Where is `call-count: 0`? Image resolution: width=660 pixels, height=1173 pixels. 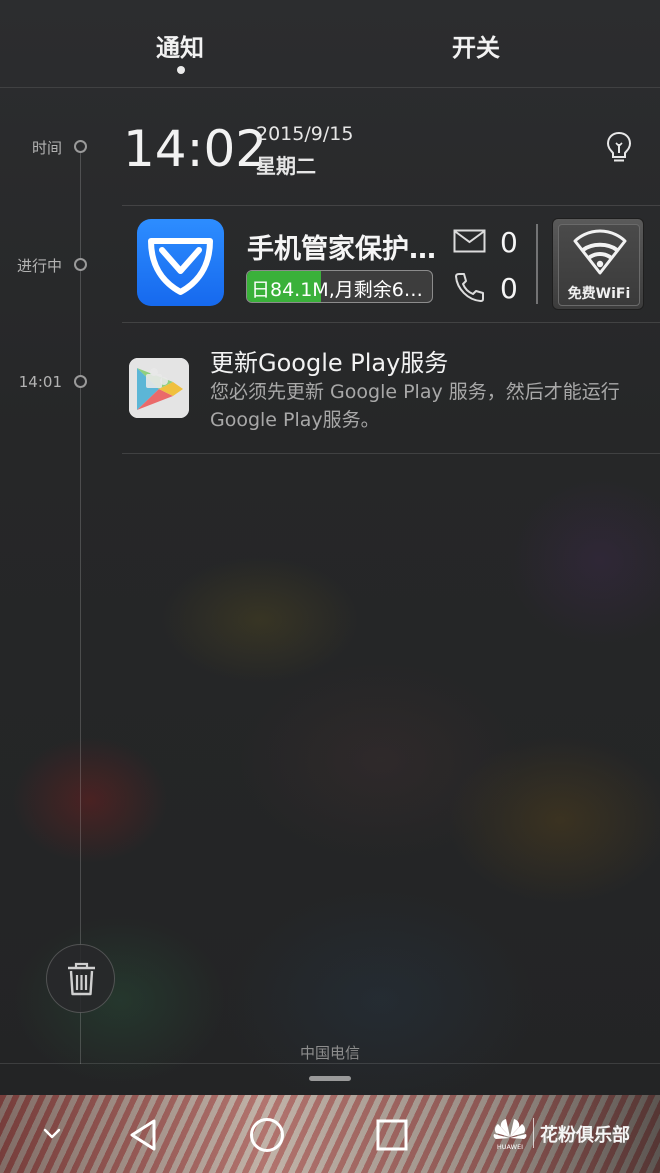
call-count: 0 is located at coordinates (509, 288).